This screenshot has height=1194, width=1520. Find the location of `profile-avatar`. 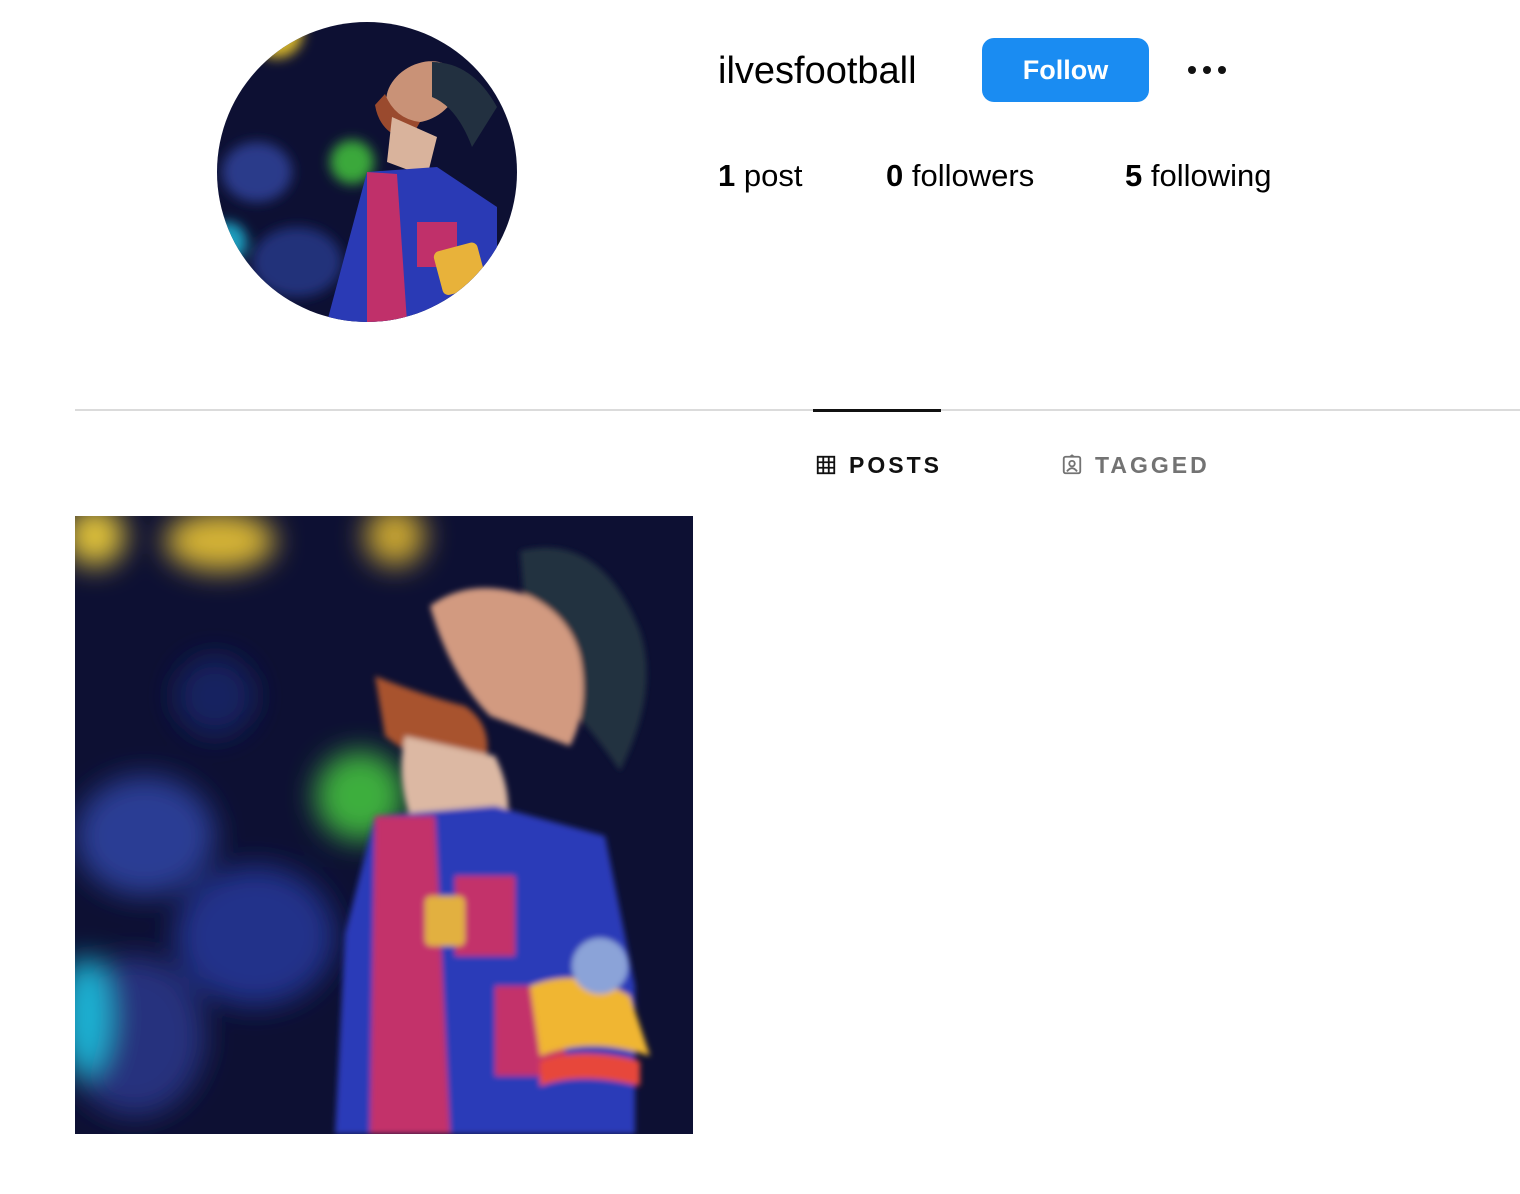

profile-avatar is located at coordinates (367, 172).